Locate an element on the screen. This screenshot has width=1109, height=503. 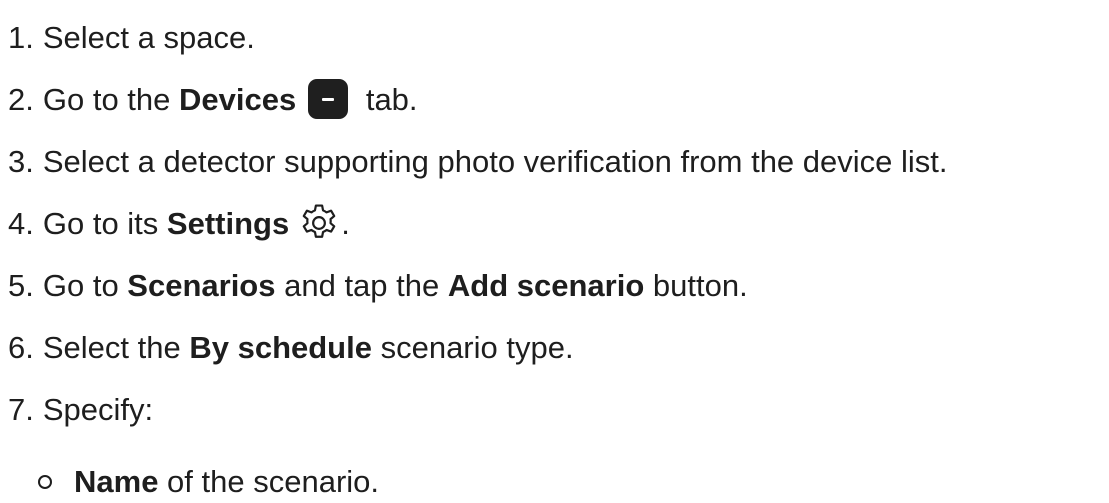
step-text: Select a space. is located at coordinates (148, 37).